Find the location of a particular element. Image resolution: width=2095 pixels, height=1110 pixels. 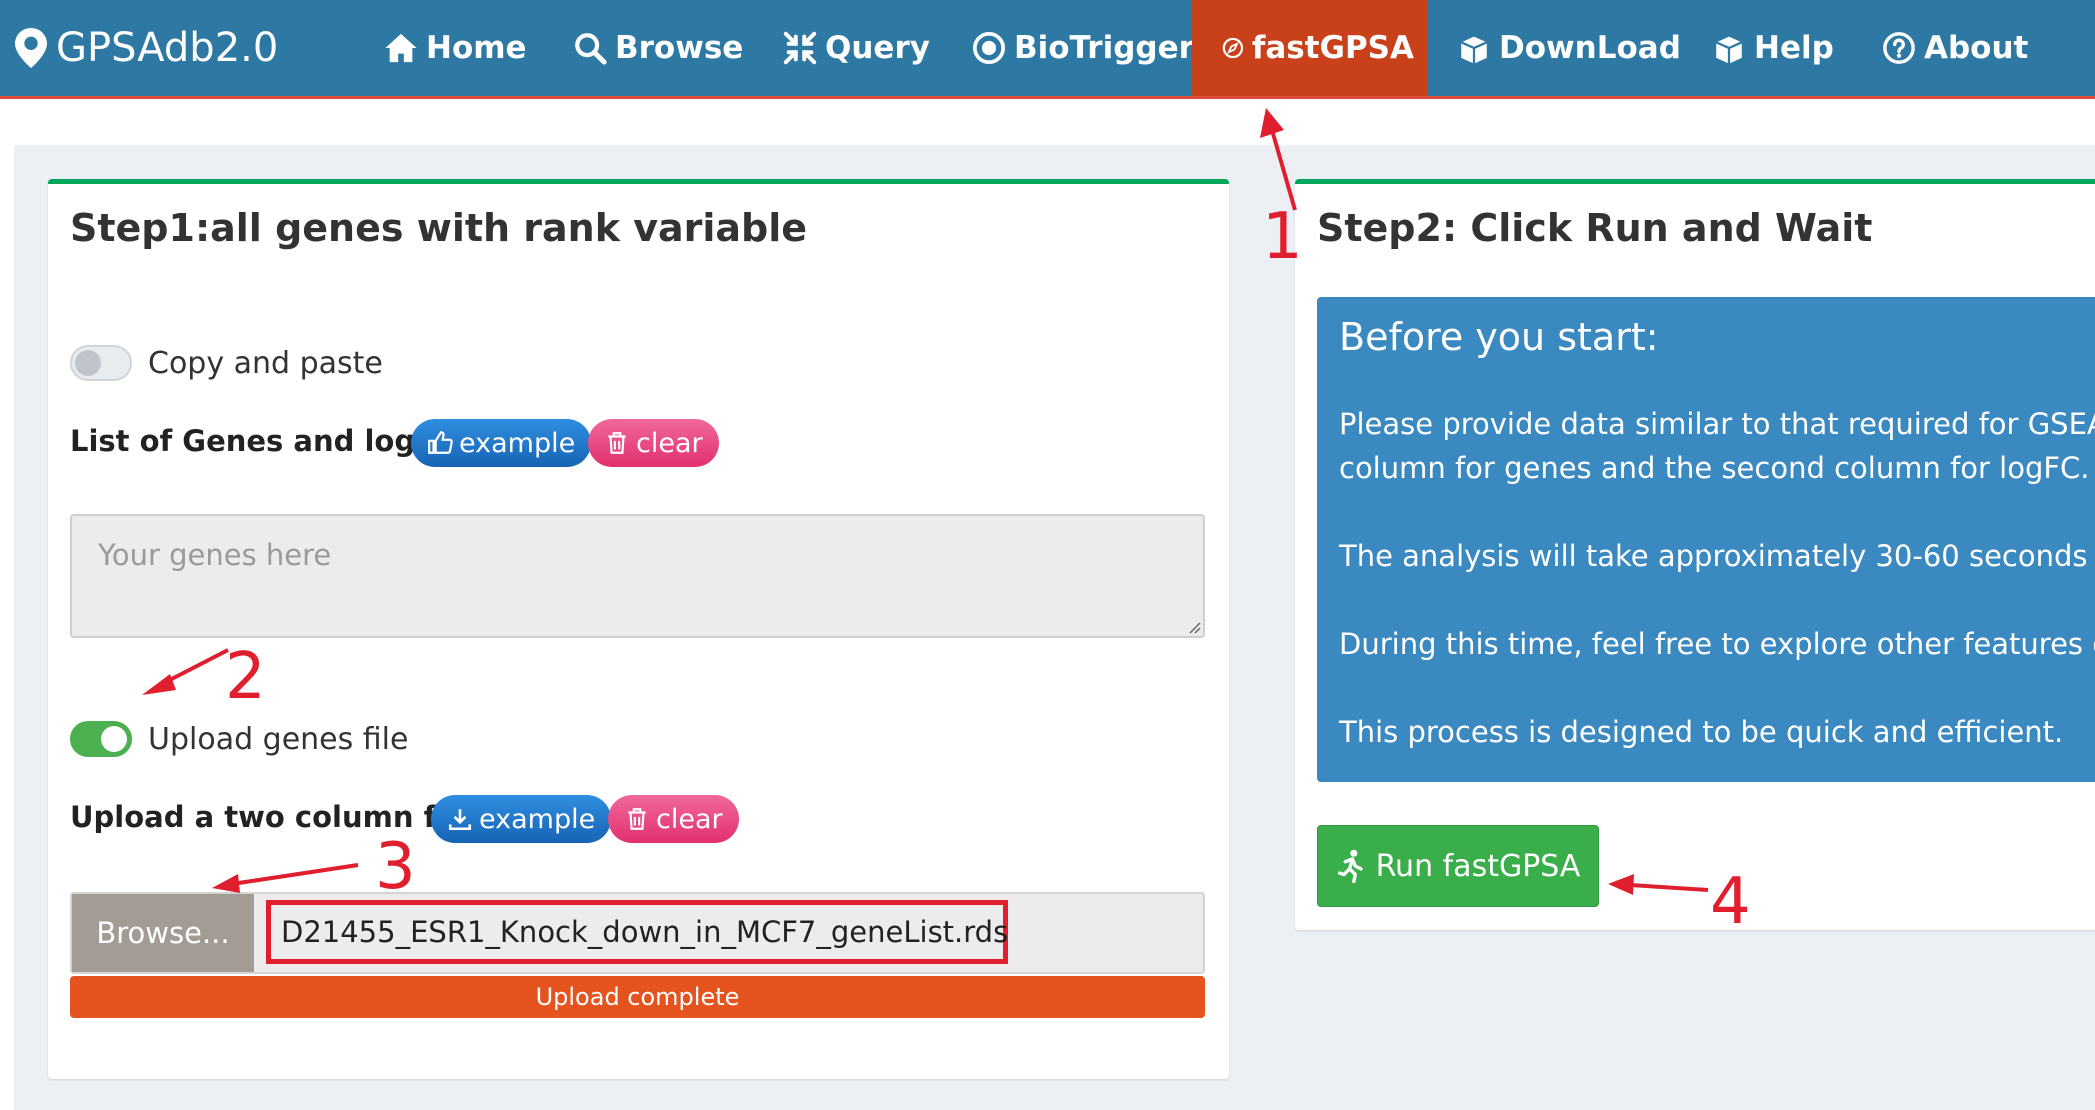

nav-fastgpsa-label: fastGPSA is located at coordinates (1332, 48).